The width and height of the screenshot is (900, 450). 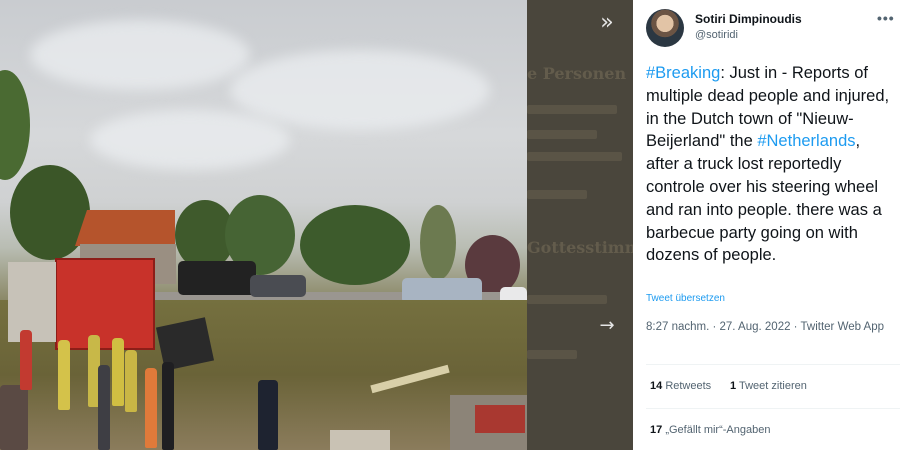 What do you see at coordinates (577, 73) in the screenshot?
I see `background-heading: e Personen` at bounding box center [577, 73].